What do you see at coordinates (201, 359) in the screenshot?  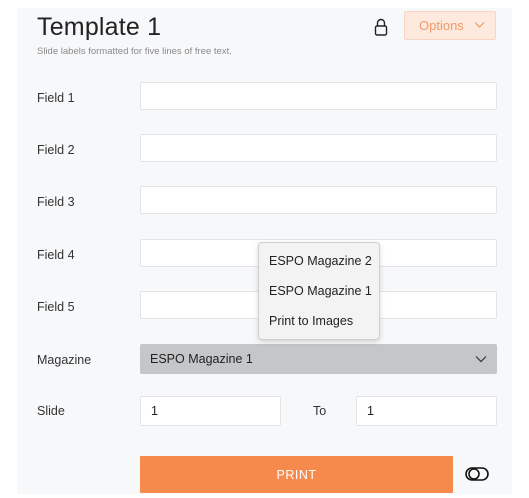 I see `magazine-selected-value: ESPO Magazine 1` at bounding box center [201, 359].